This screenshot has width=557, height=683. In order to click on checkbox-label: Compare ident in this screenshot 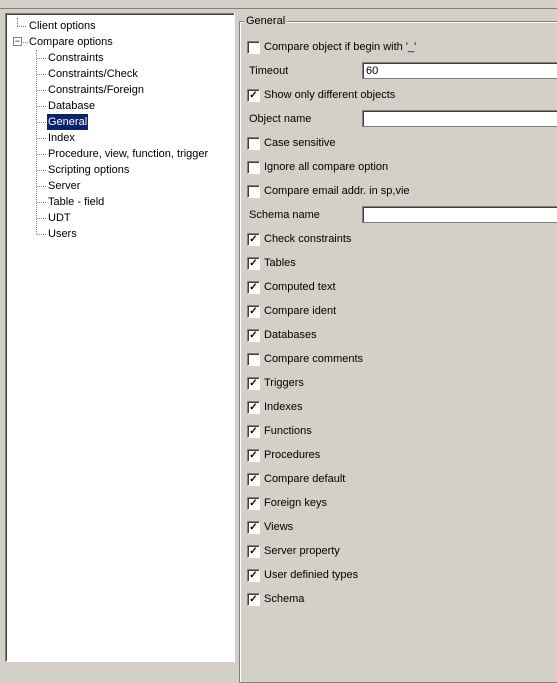, I will do `click(300, 311)`.